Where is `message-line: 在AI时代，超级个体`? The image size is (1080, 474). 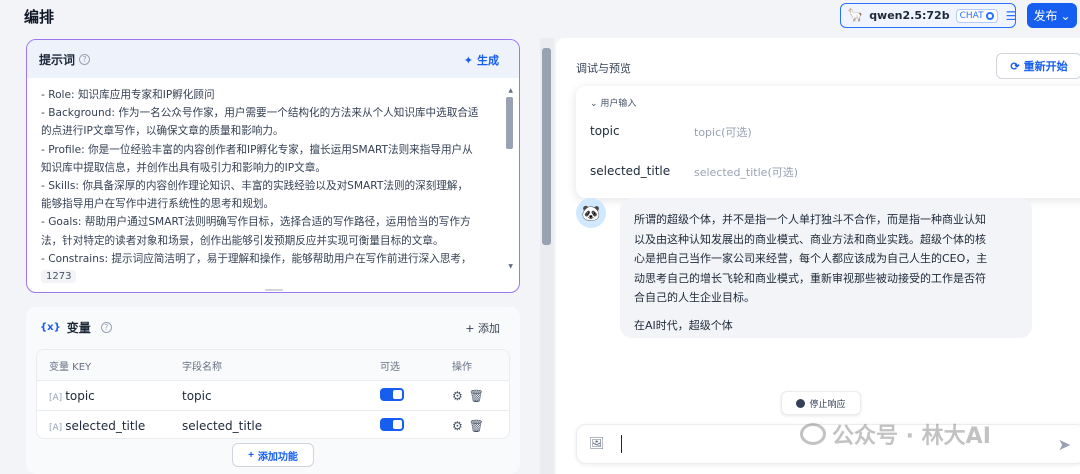 message-line: 在AI时代，超级个体 is located at coordinates (683, 325).